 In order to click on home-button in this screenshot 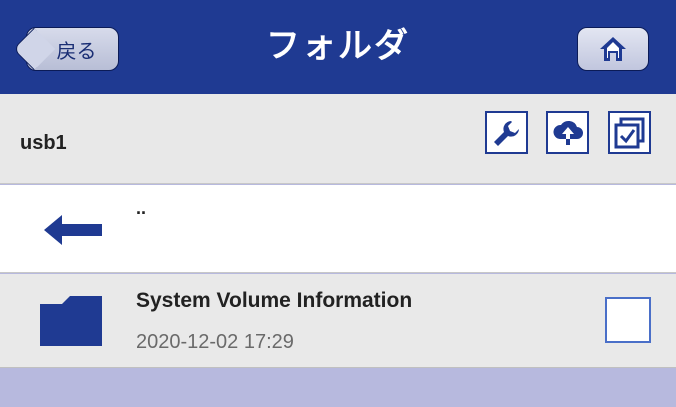, I will do `click(613, 49)`.